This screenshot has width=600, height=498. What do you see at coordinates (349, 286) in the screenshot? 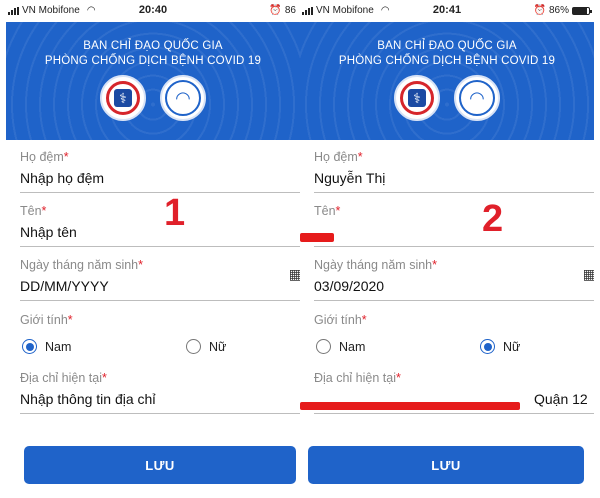
I see `dob-input: 03/09/2020` at bounding box center [349, 286].